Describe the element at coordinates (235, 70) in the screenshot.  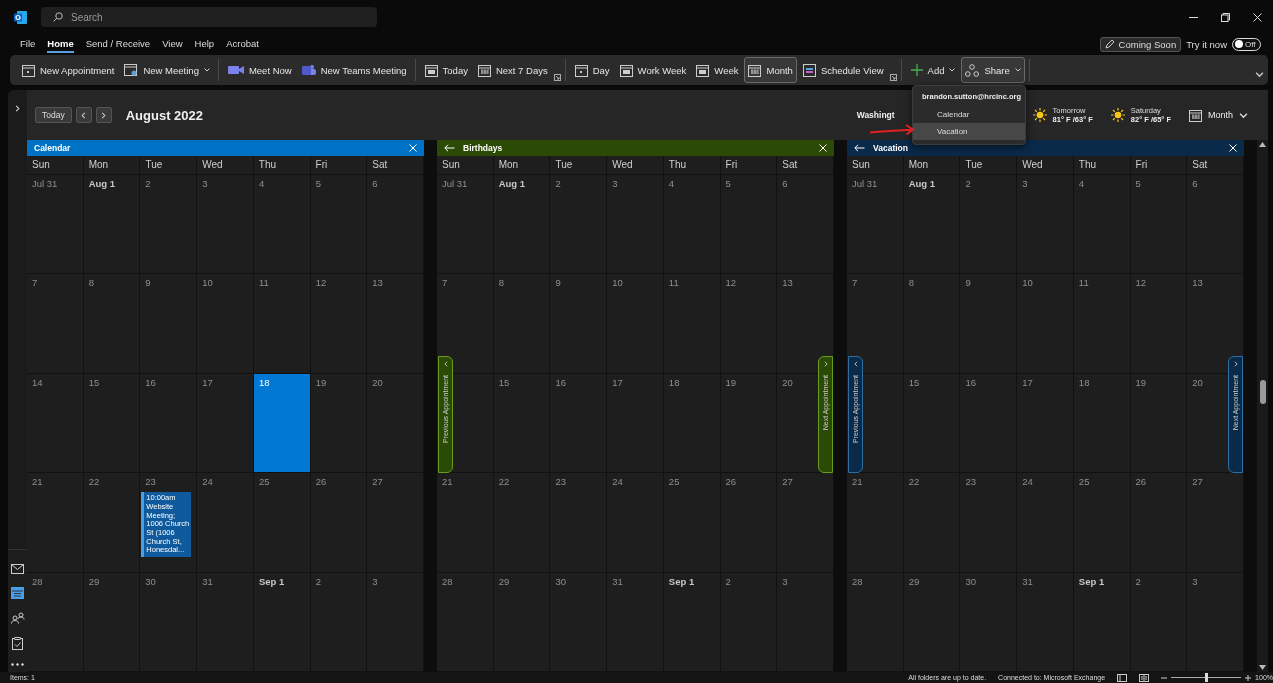
I see `video-camera-icon` at that location.